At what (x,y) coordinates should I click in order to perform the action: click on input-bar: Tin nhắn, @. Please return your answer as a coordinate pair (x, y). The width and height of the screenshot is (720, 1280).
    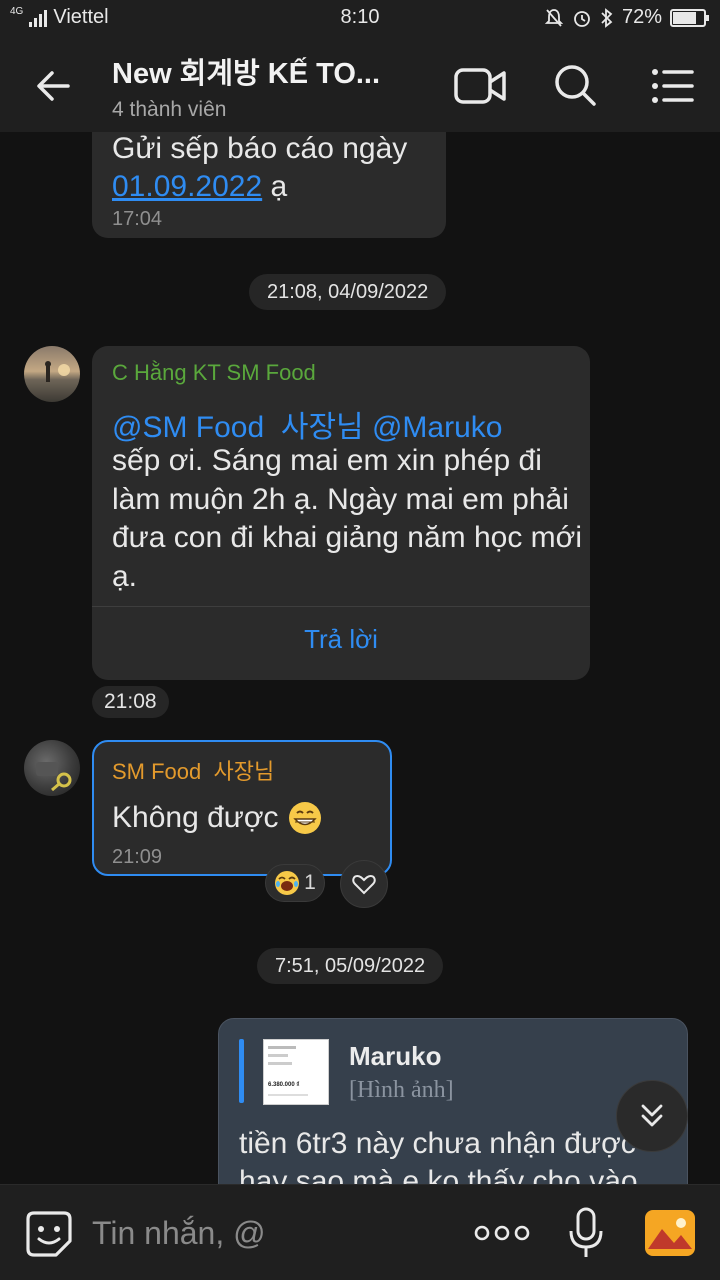
    Looking at the image, I should click on (360, 1232).